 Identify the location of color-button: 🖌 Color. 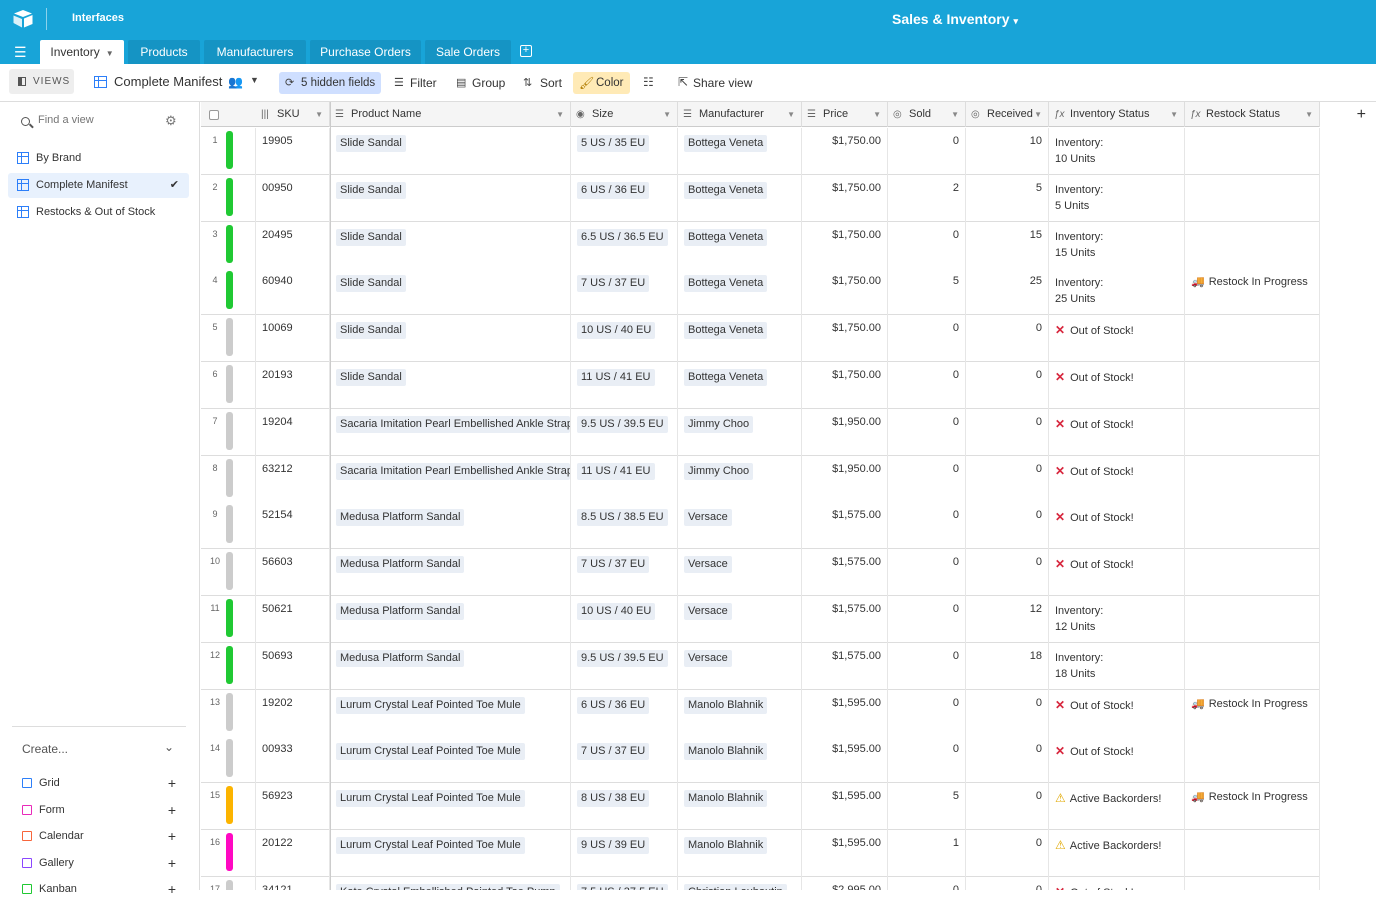
(601, 83).